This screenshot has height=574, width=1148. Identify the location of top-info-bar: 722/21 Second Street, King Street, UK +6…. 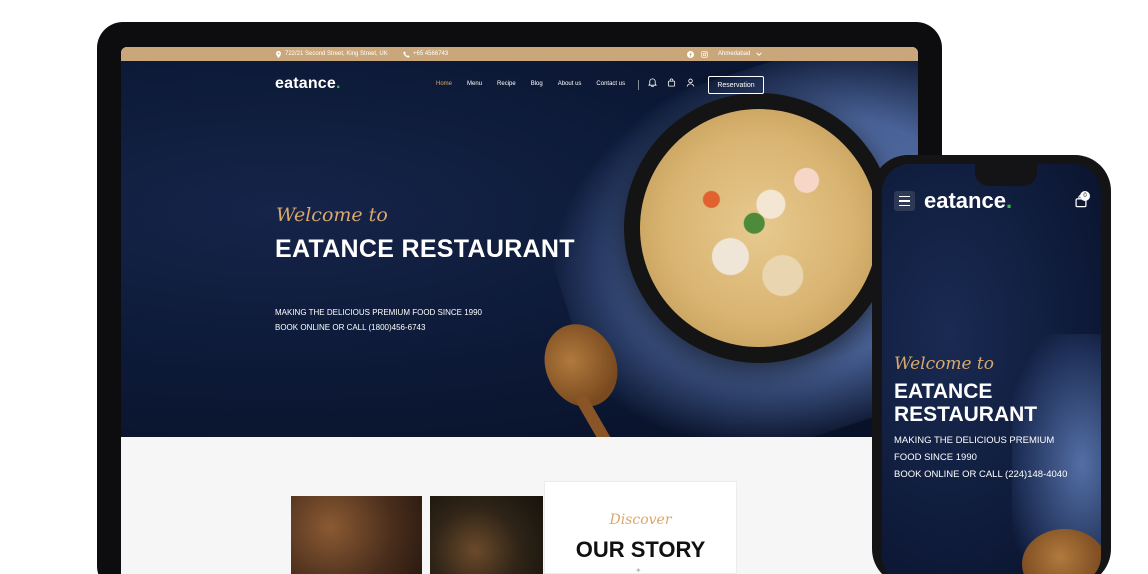
(519, 54).